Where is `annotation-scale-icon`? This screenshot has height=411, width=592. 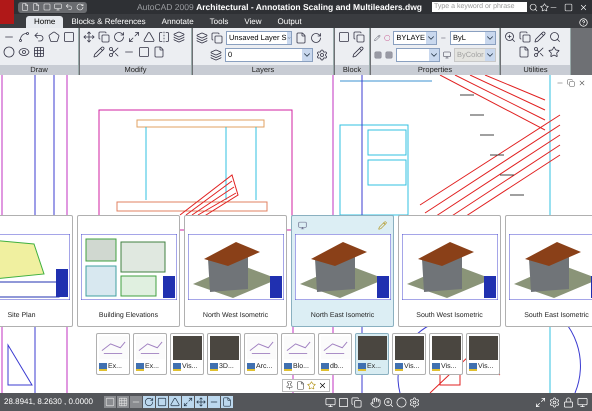 annotation-scale-icon is located at coordinates (540, 402).